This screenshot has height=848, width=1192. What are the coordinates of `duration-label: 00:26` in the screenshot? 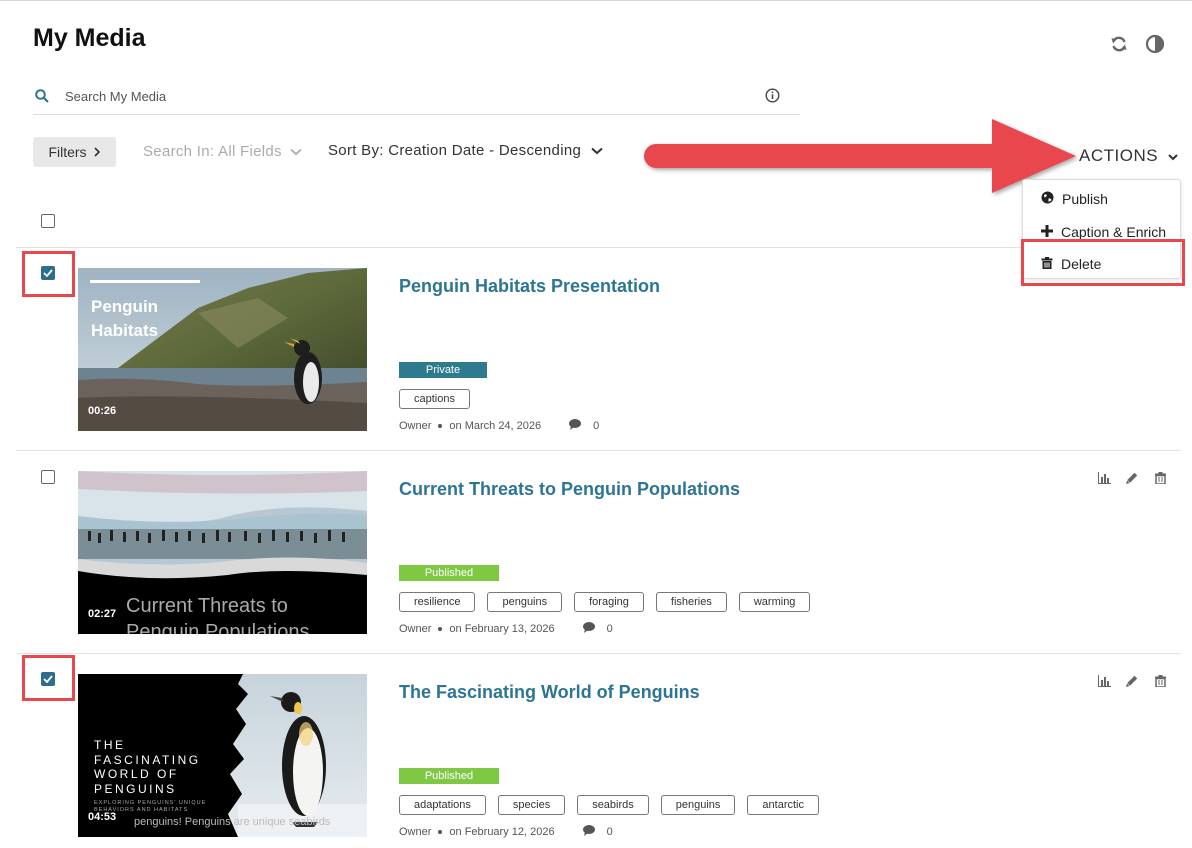 It's located at (102, 411).